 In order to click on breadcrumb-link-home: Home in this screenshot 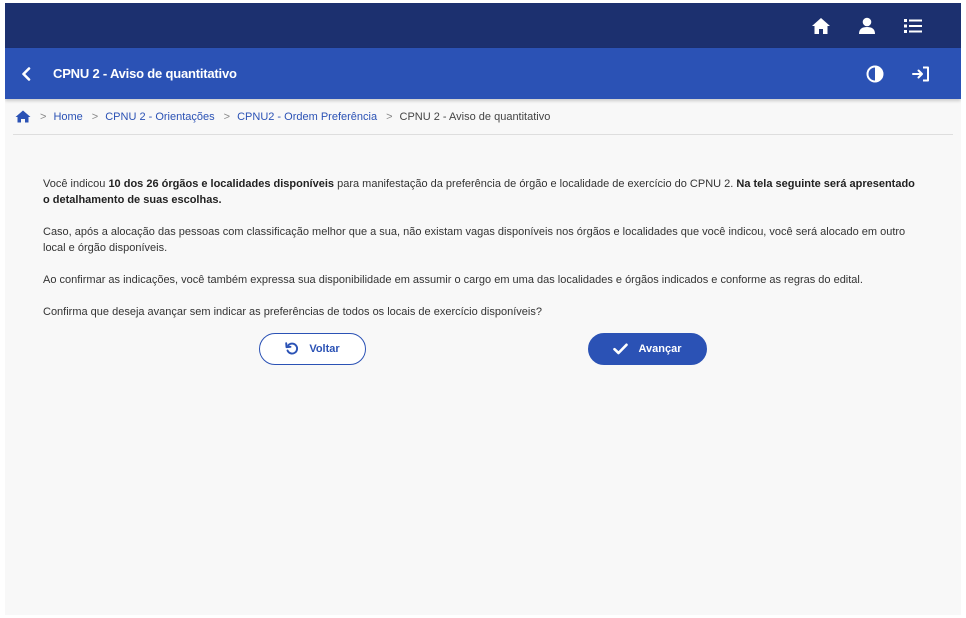, I will do `click(67, 117)`.